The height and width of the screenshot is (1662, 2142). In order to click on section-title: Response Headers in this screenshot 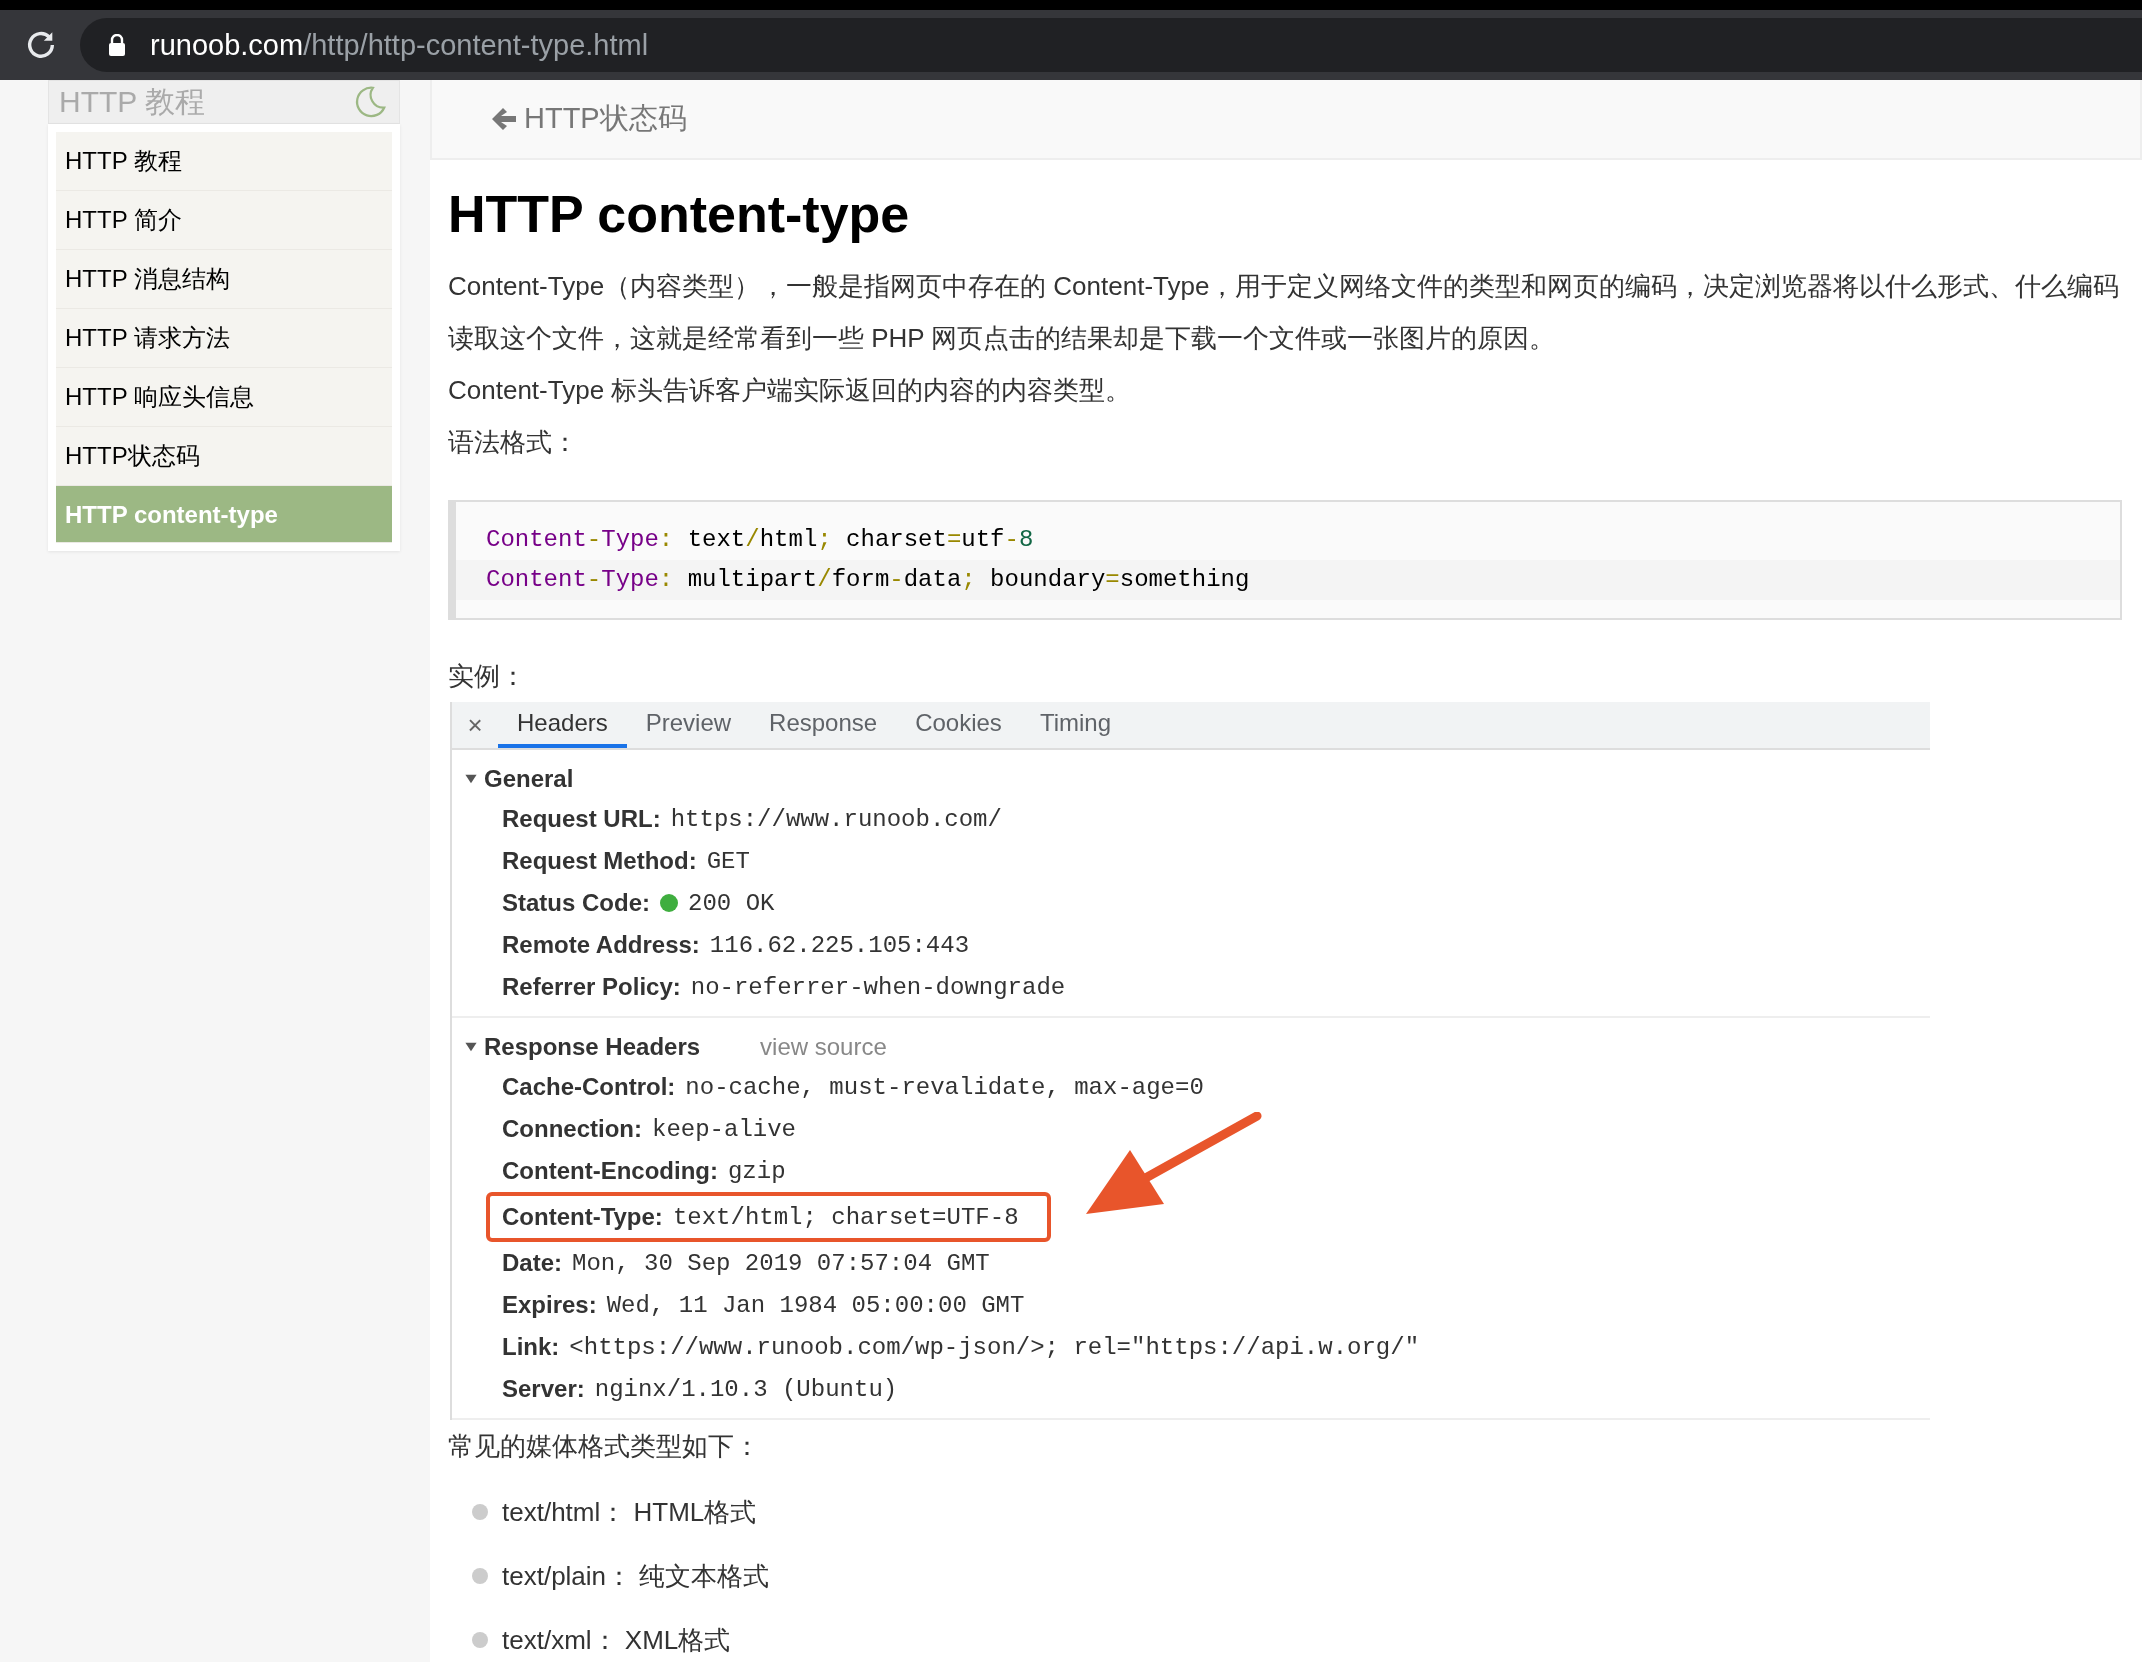, I will do `click(592, 1047)`.